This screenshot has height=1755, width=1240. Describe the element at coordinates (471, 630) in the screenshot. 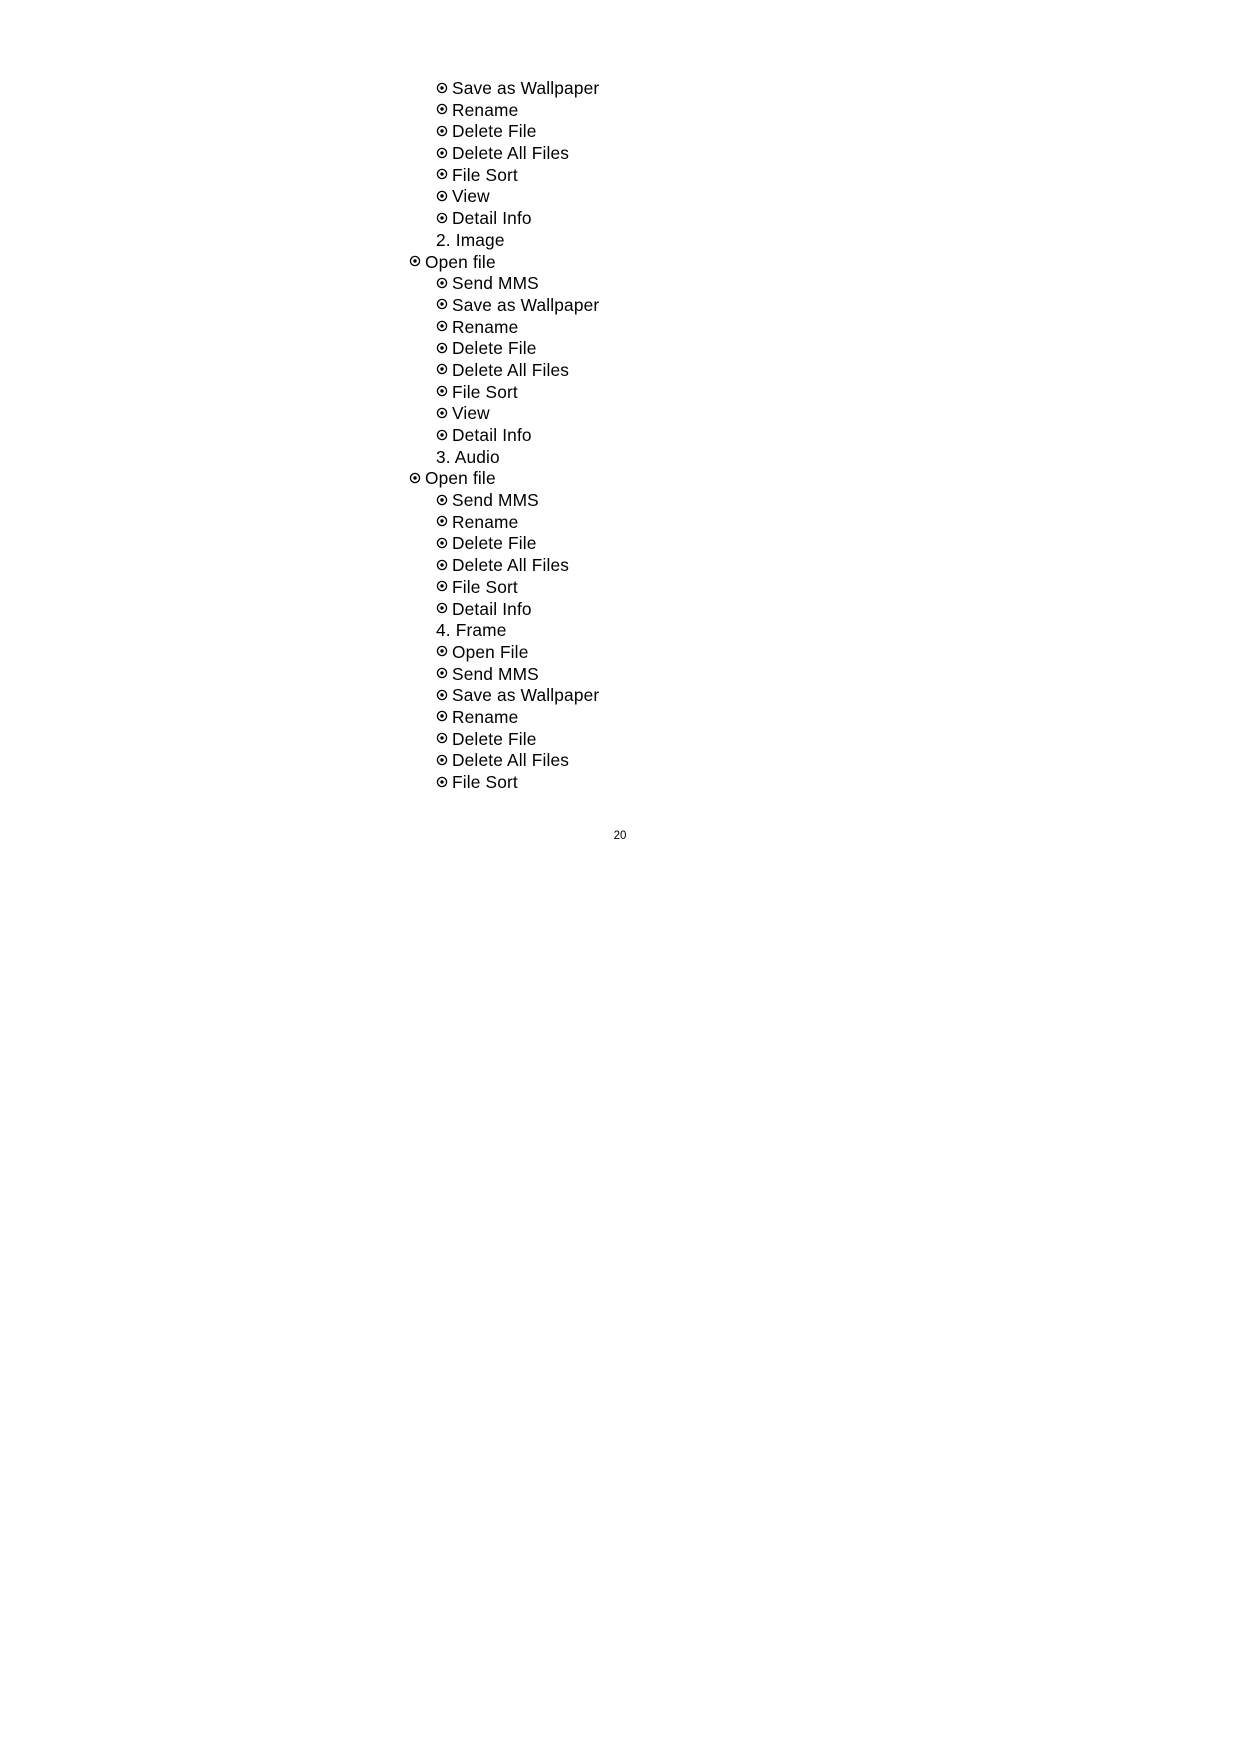

I see `outline-heading-label: 4. Frame` at that location.